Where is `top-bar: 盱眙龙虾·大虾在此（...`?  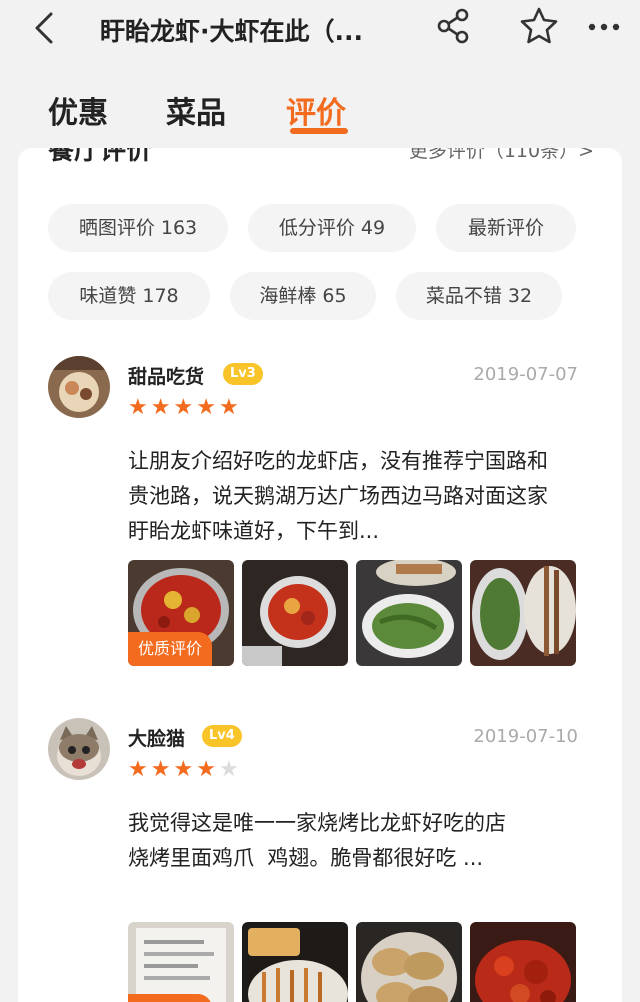
top-bar: 盱眙龙虾·大虾在此（... is located at coordinates (320, 31).